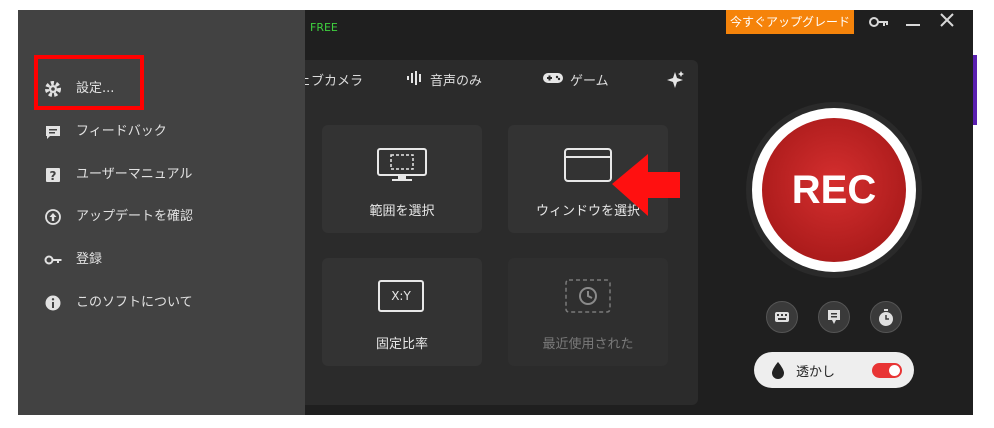 The width and height of the screenshot is (994, 428). What do you see at coordinates (975, 90) in the screenshot?
I see `edge-strip` at bounding box center [975, 90].